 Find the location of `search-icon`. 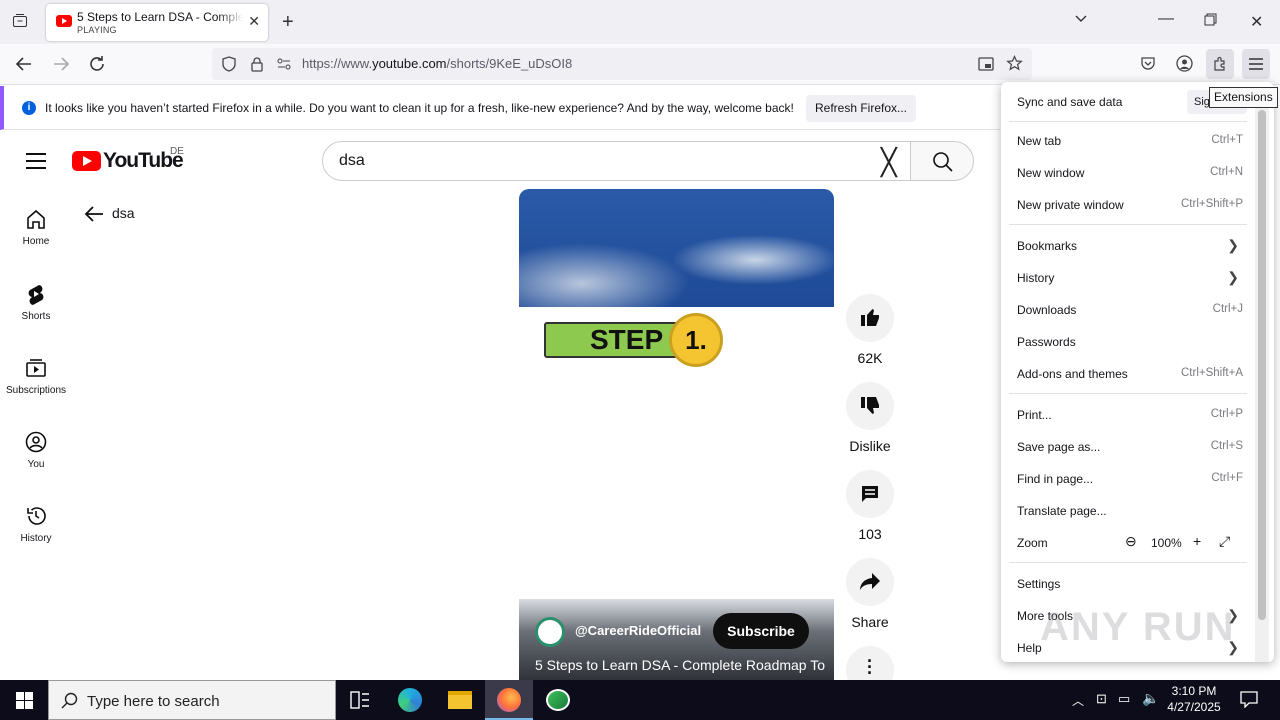

search-icon is located at coordinates (69, 700).